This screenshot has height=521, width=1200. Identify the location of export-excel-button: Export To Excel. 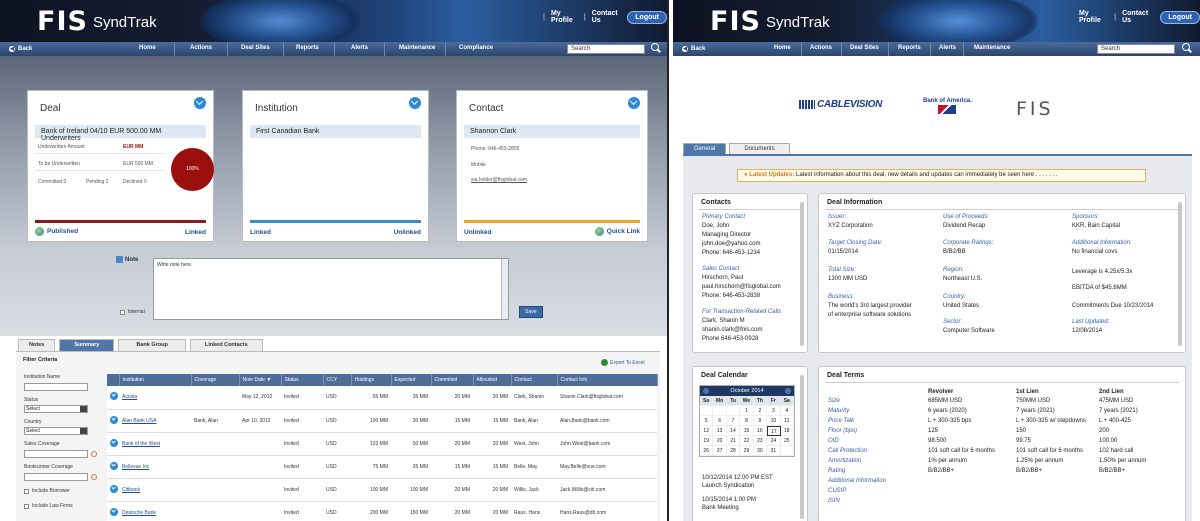
(623, 362).